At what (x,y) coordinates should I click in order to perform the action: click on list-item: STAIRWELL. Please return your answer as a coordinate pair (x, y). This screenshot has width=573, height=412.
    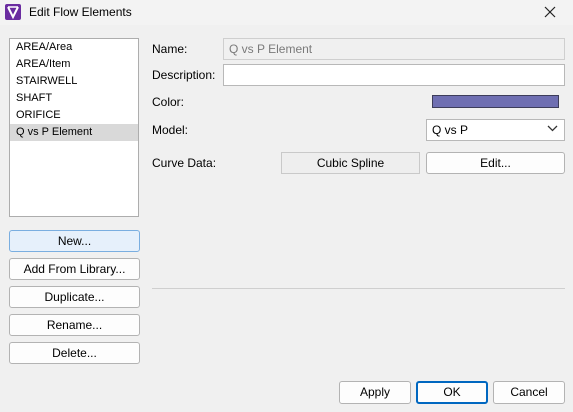
    Looking at the image, I should click on (74, 81).